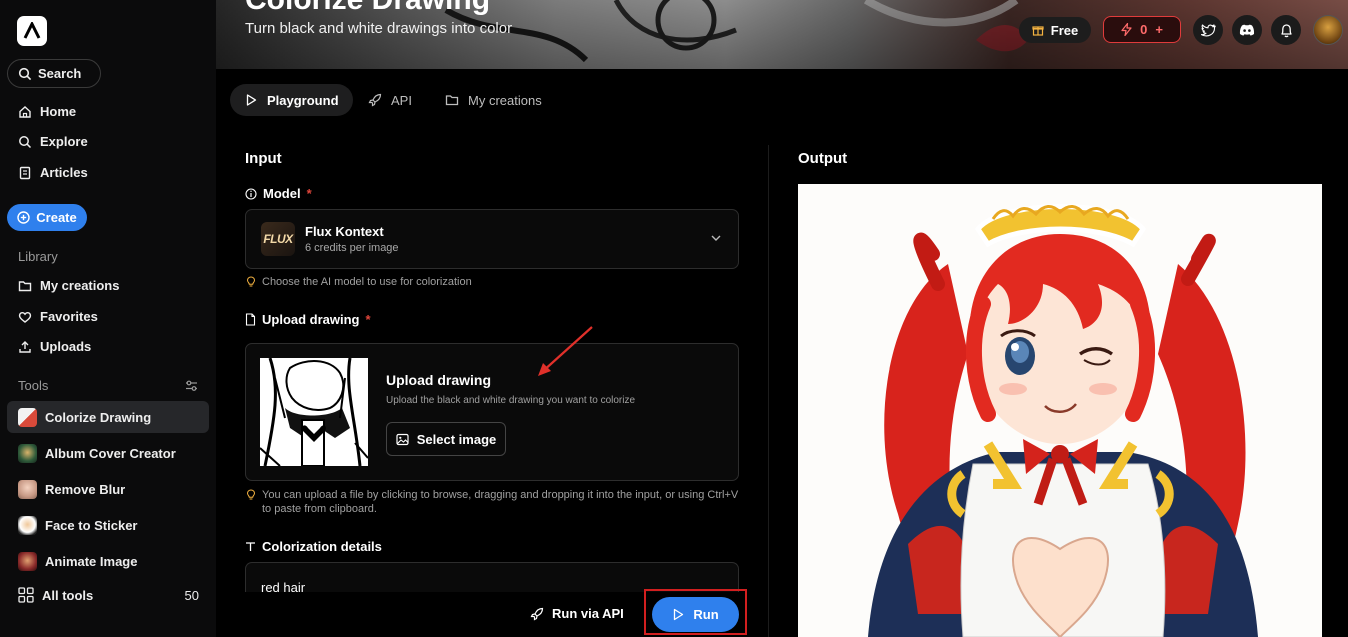  I want to click on album-cover-thumbnail, so click(27, 453).